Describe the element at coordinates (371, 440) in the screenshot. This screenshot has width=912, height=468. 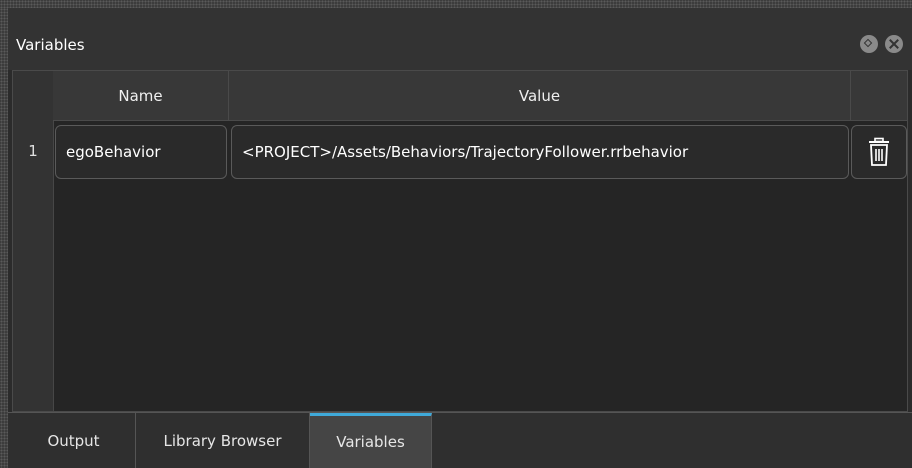
I see `tab-variables: Variables` at that location.